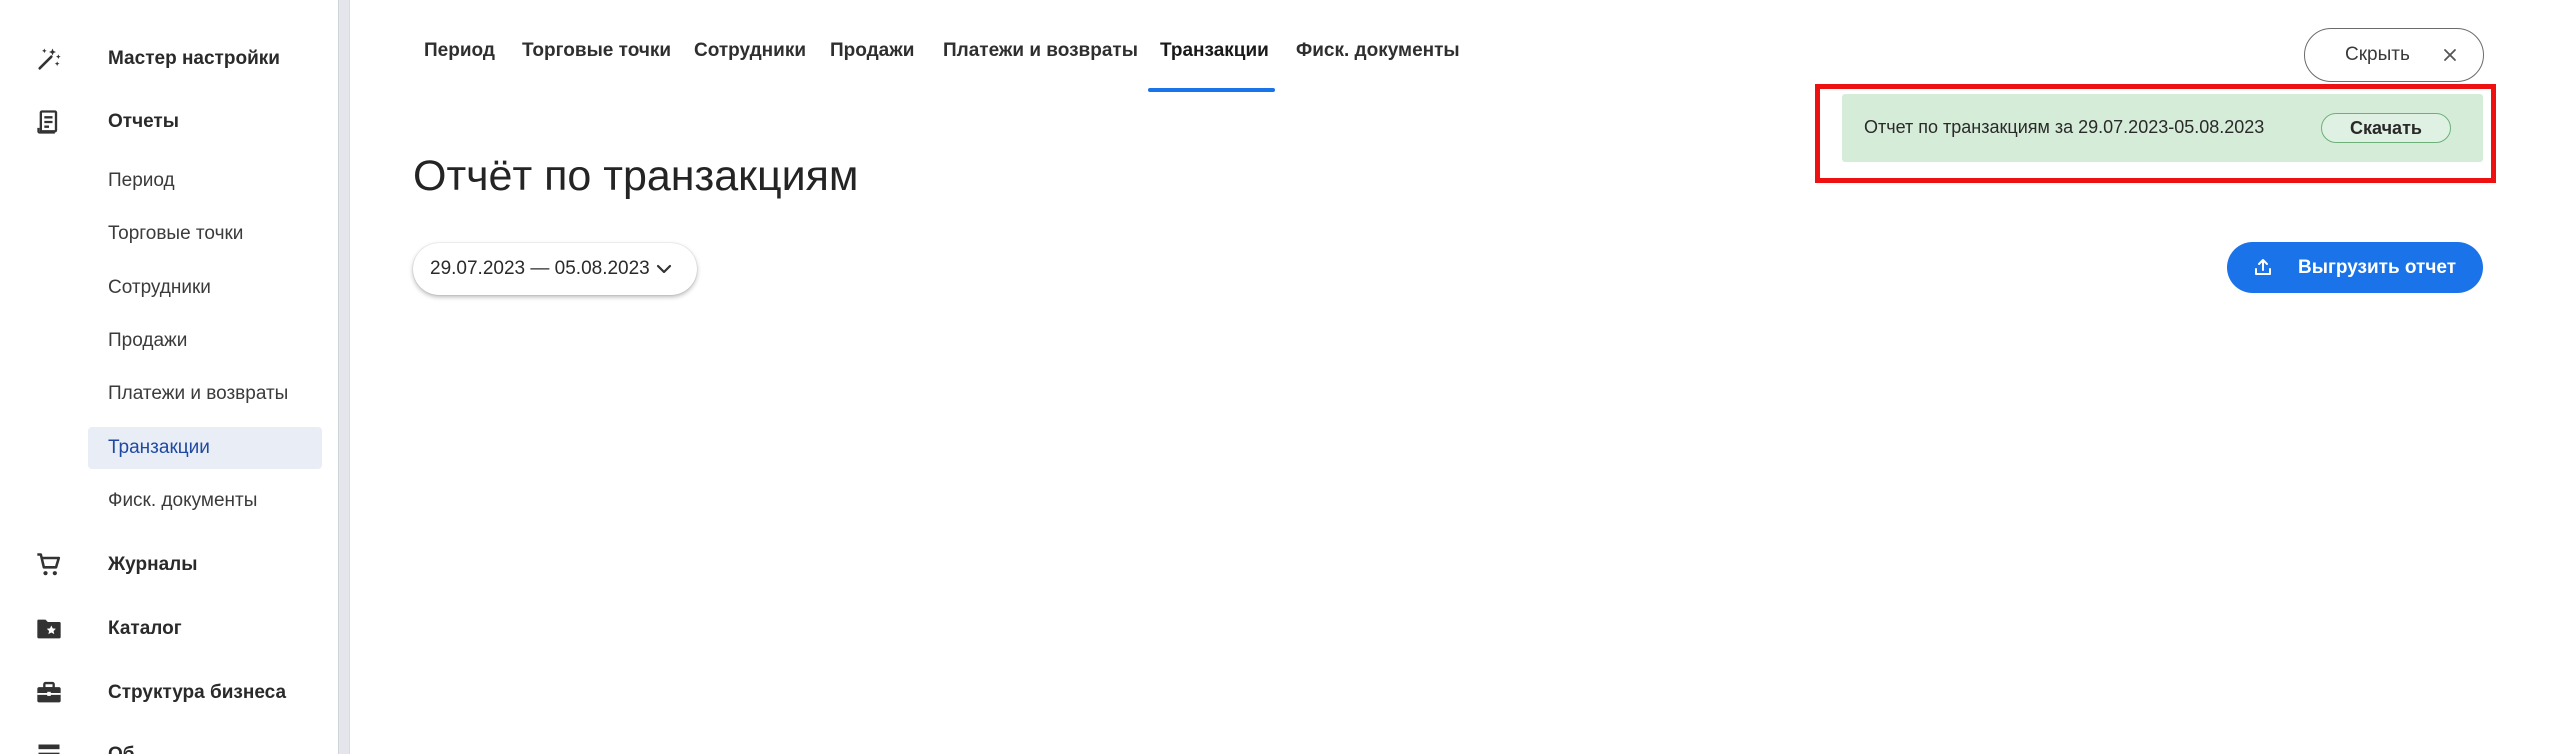  I want to click on briefcase-icon, so click(49, 693).